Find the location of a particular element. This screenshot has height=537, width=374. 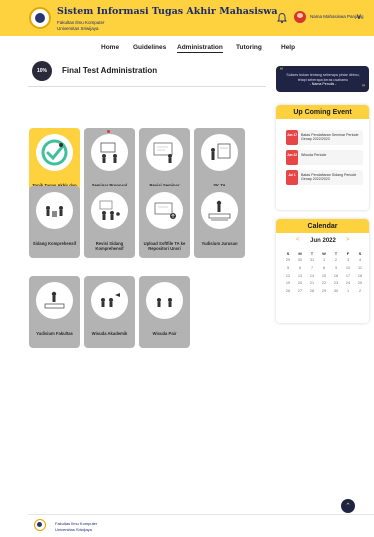

event-text: Wisuda Periode is located at coordinates (314, 155).